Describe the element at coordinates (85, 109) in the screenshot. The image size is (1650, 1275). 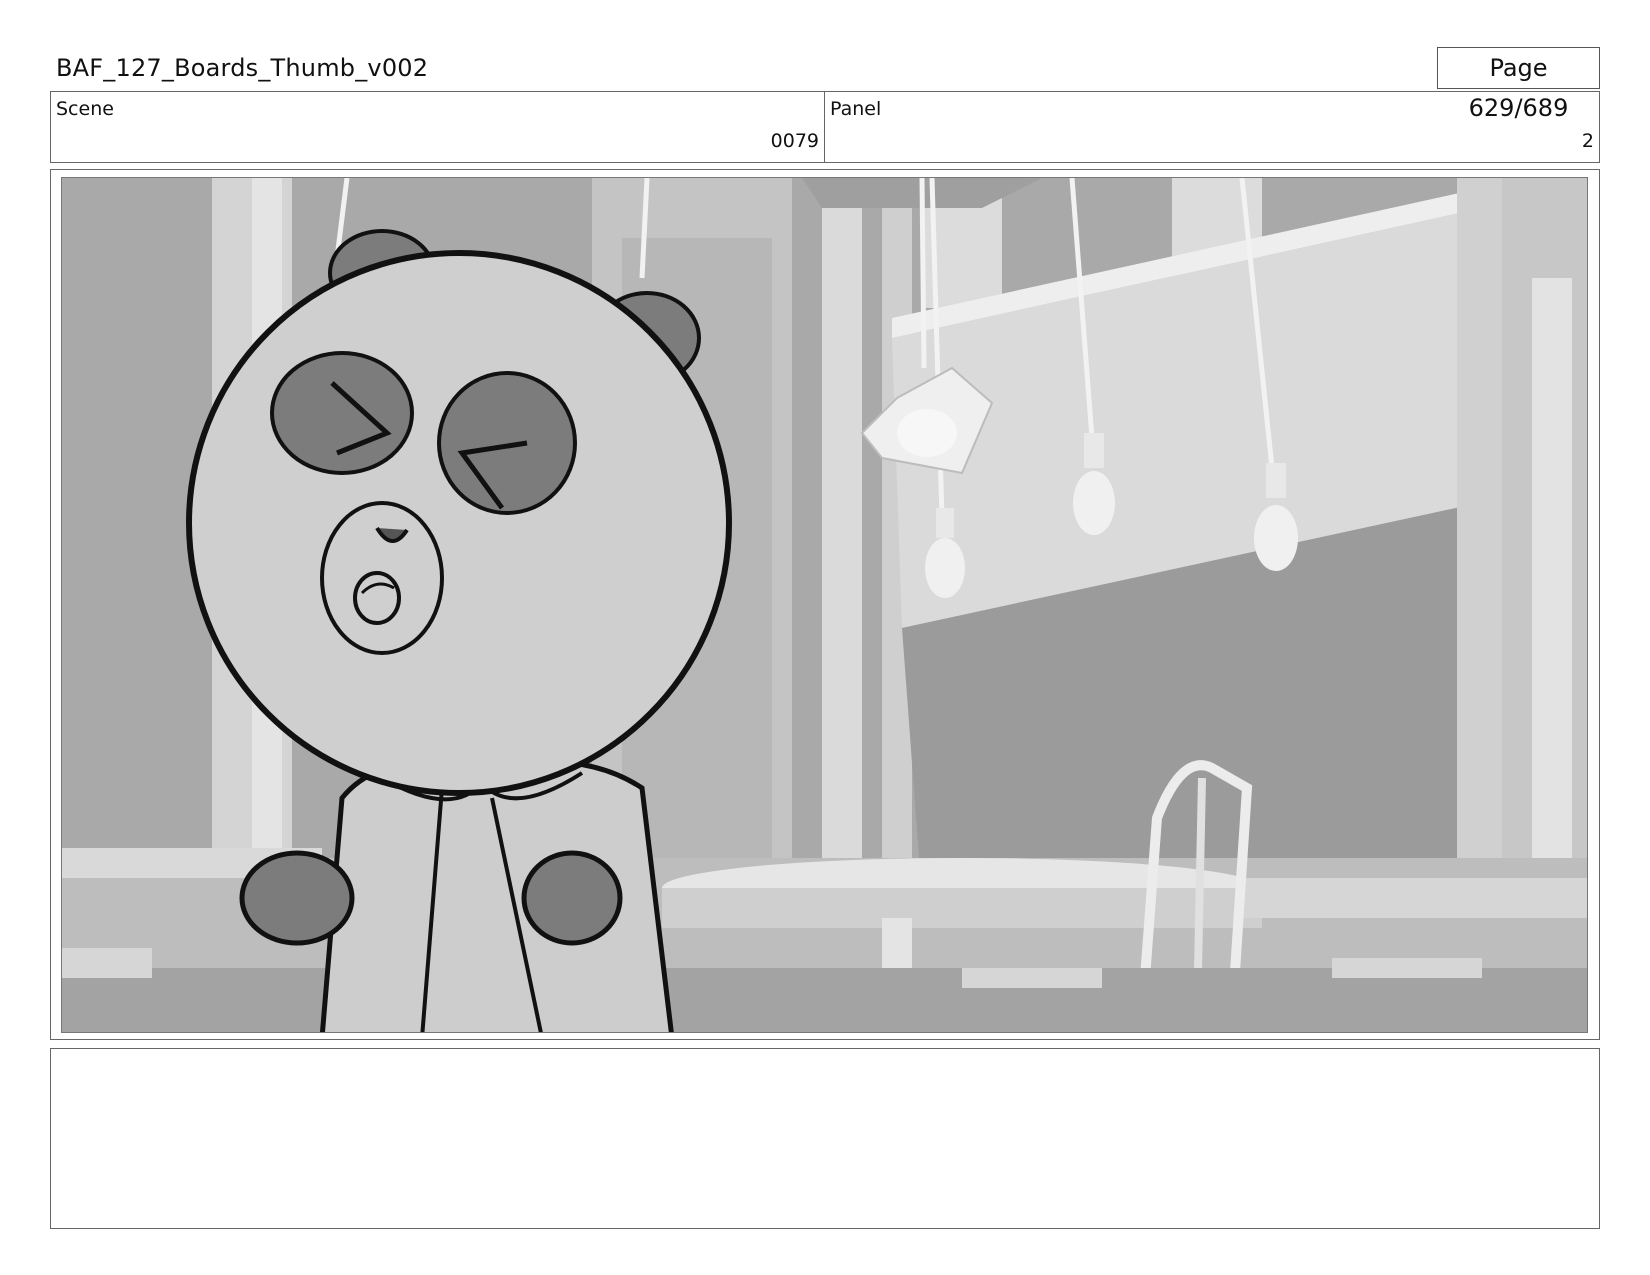
I see `scene-label: Scene` at that location.